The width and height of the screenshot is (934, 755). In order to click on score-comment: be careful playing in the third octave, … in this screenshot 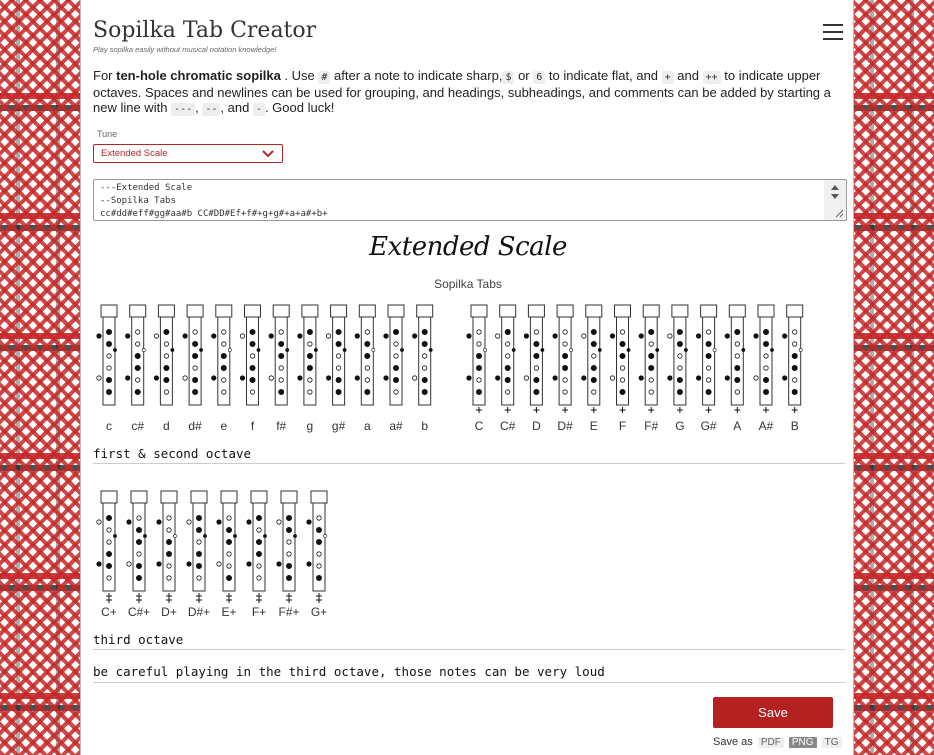, I will do `click(349, 671)`.